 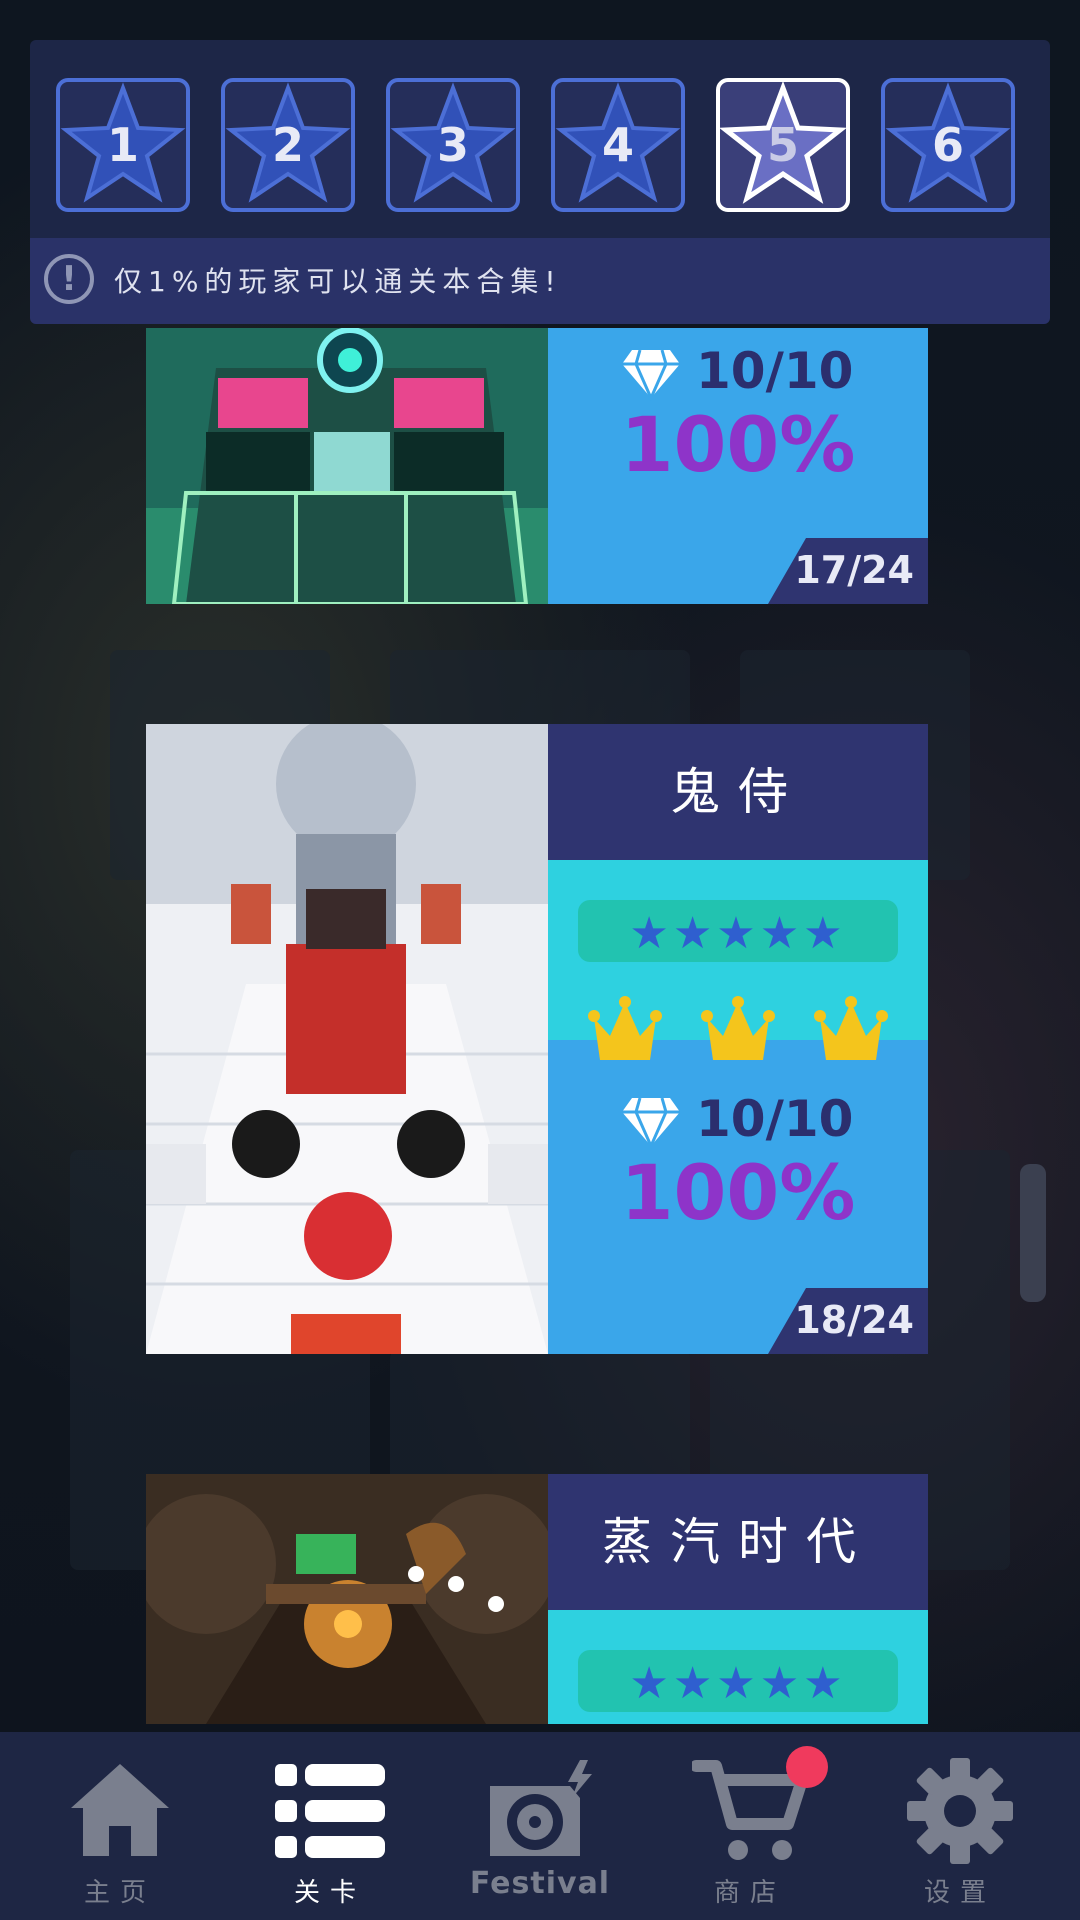 What do you see at coordinates (338, 281) in the screenshot?
I see `notice-text: 仅1%的玩家可以通关本合集!` at bounding box center [338, 281].